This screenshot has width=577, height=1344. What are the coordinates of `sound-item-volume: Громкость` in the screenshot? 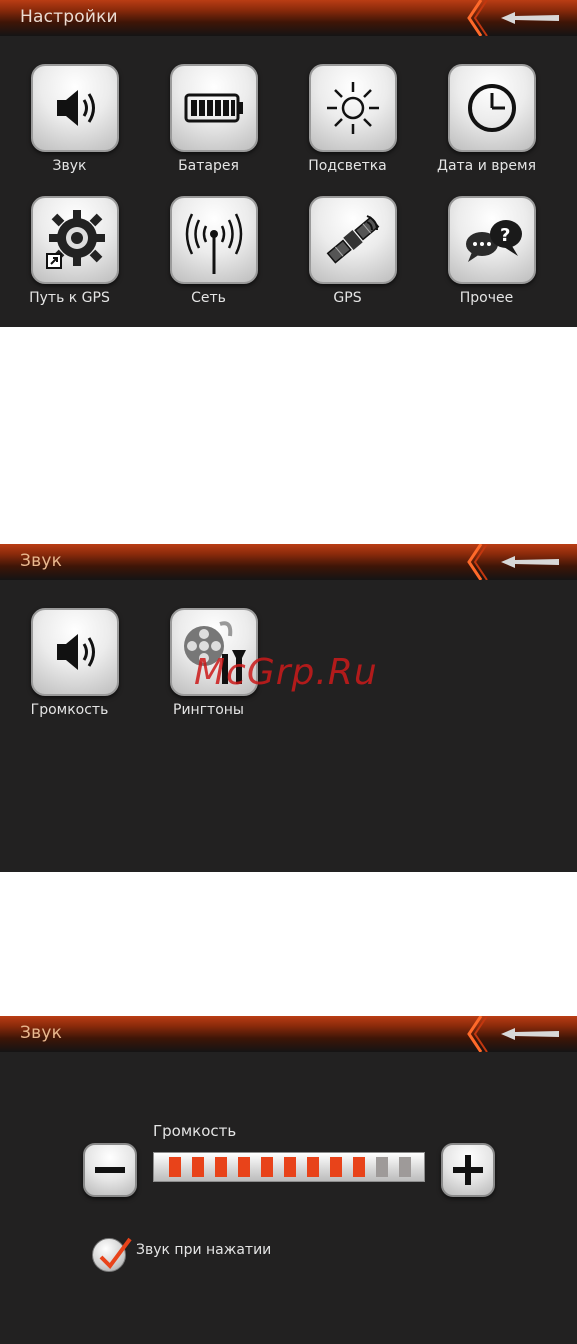 It's located at (69, 670).